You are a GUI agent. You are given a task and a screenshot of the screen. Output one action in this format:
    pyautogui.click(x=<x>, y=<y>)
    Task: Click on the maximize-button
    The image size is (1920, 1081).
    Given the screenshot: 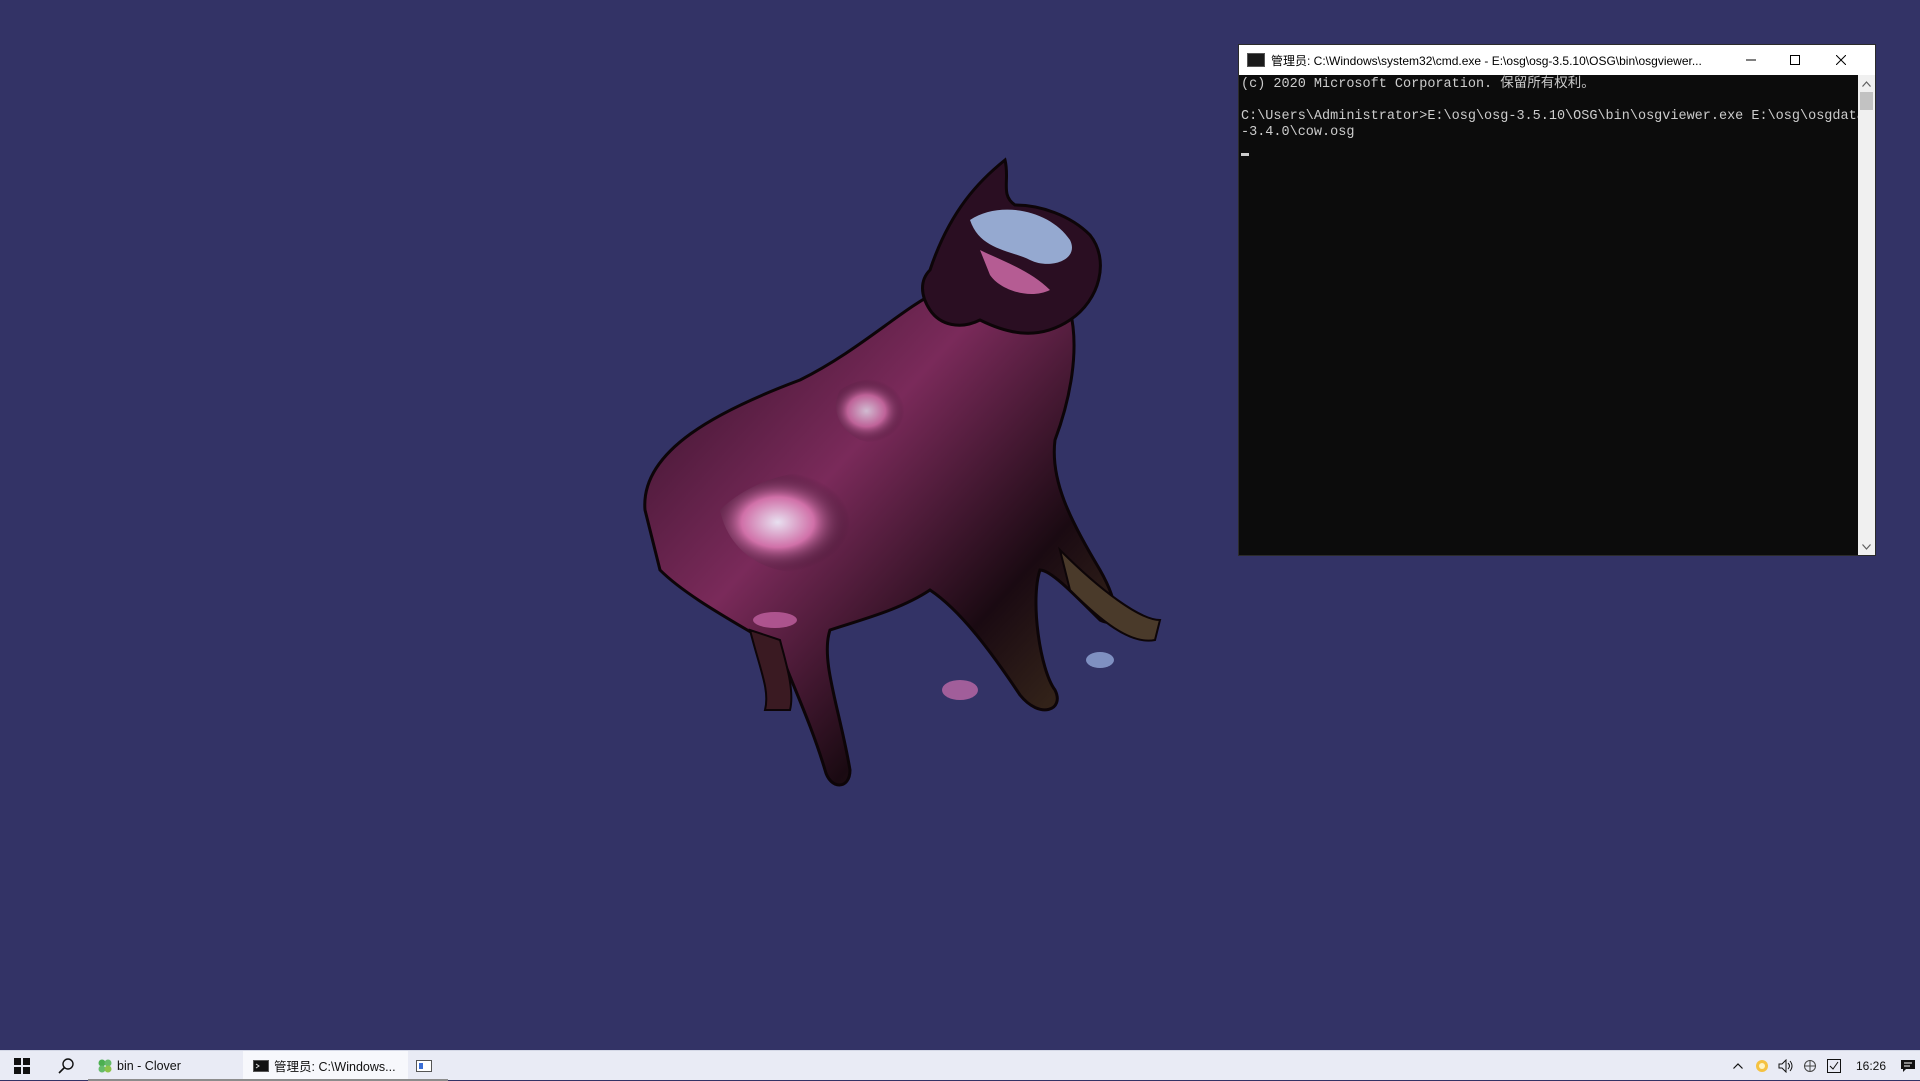 What is the action you would take?
    pyautogui.click(x=1795, y=60)
    